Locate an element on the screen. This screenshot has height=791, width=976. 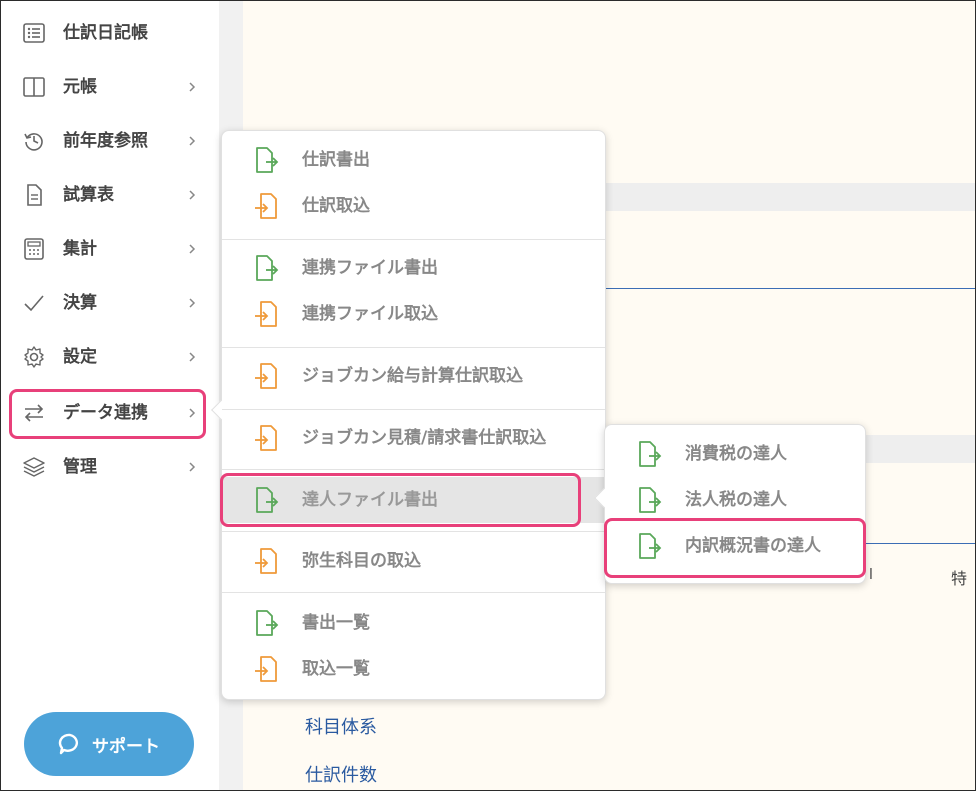
sidebar-item-trial-balance: 試算表 is located at coordinates (110, 195).